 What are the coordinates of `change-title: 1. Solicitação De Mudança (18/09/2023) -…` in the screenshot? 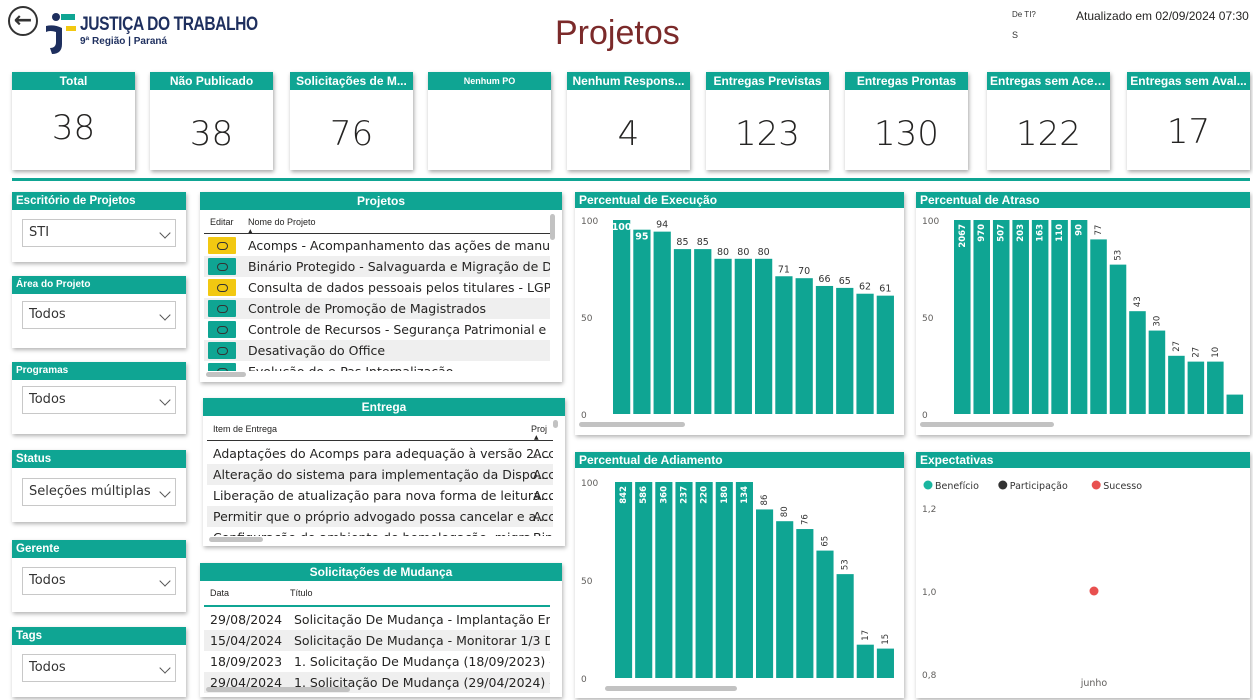 It's located at (422, 661).